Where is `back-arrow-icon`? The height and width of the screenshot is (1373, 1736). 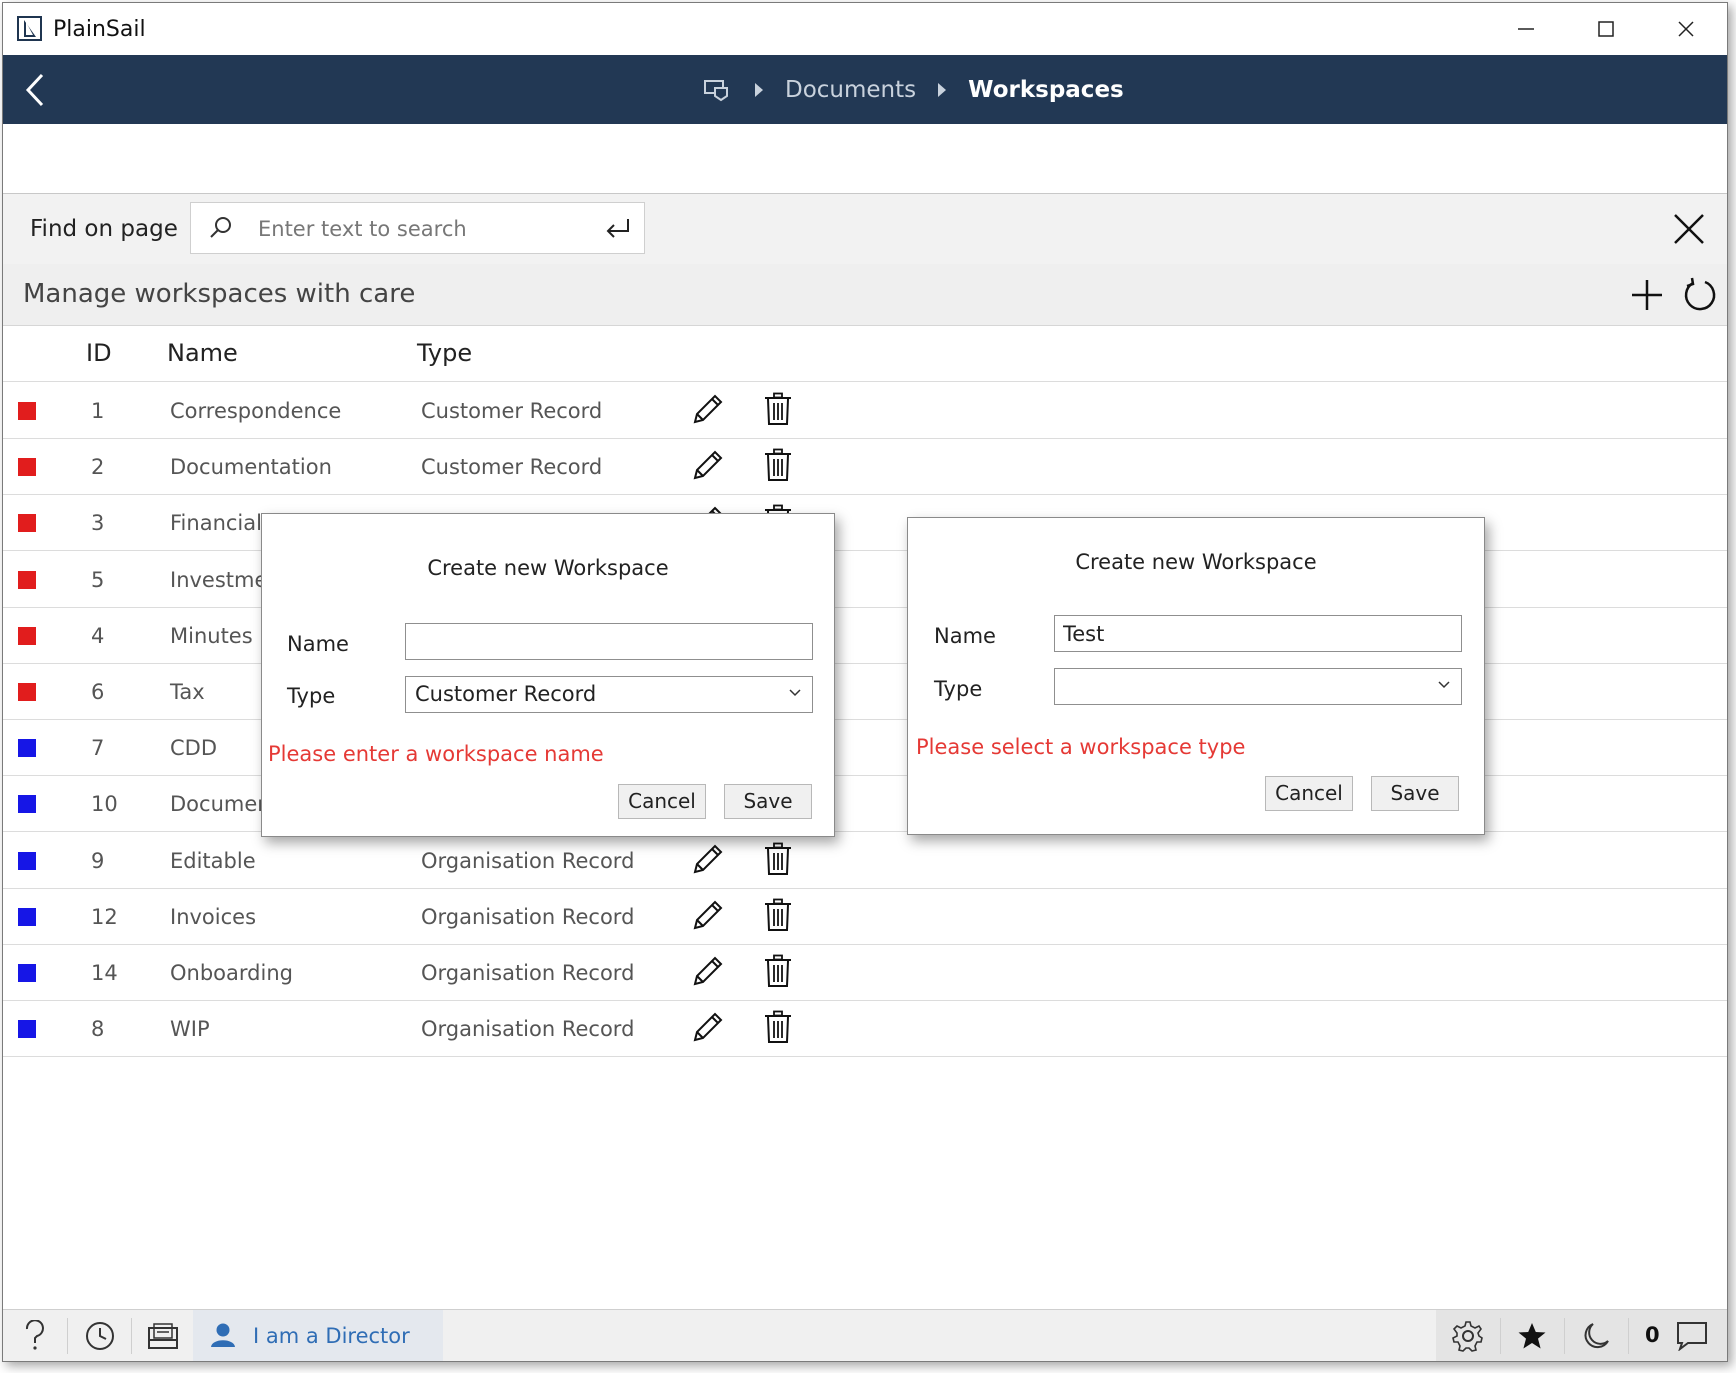 back-arrow-icon is located at coordinates (34, 89).